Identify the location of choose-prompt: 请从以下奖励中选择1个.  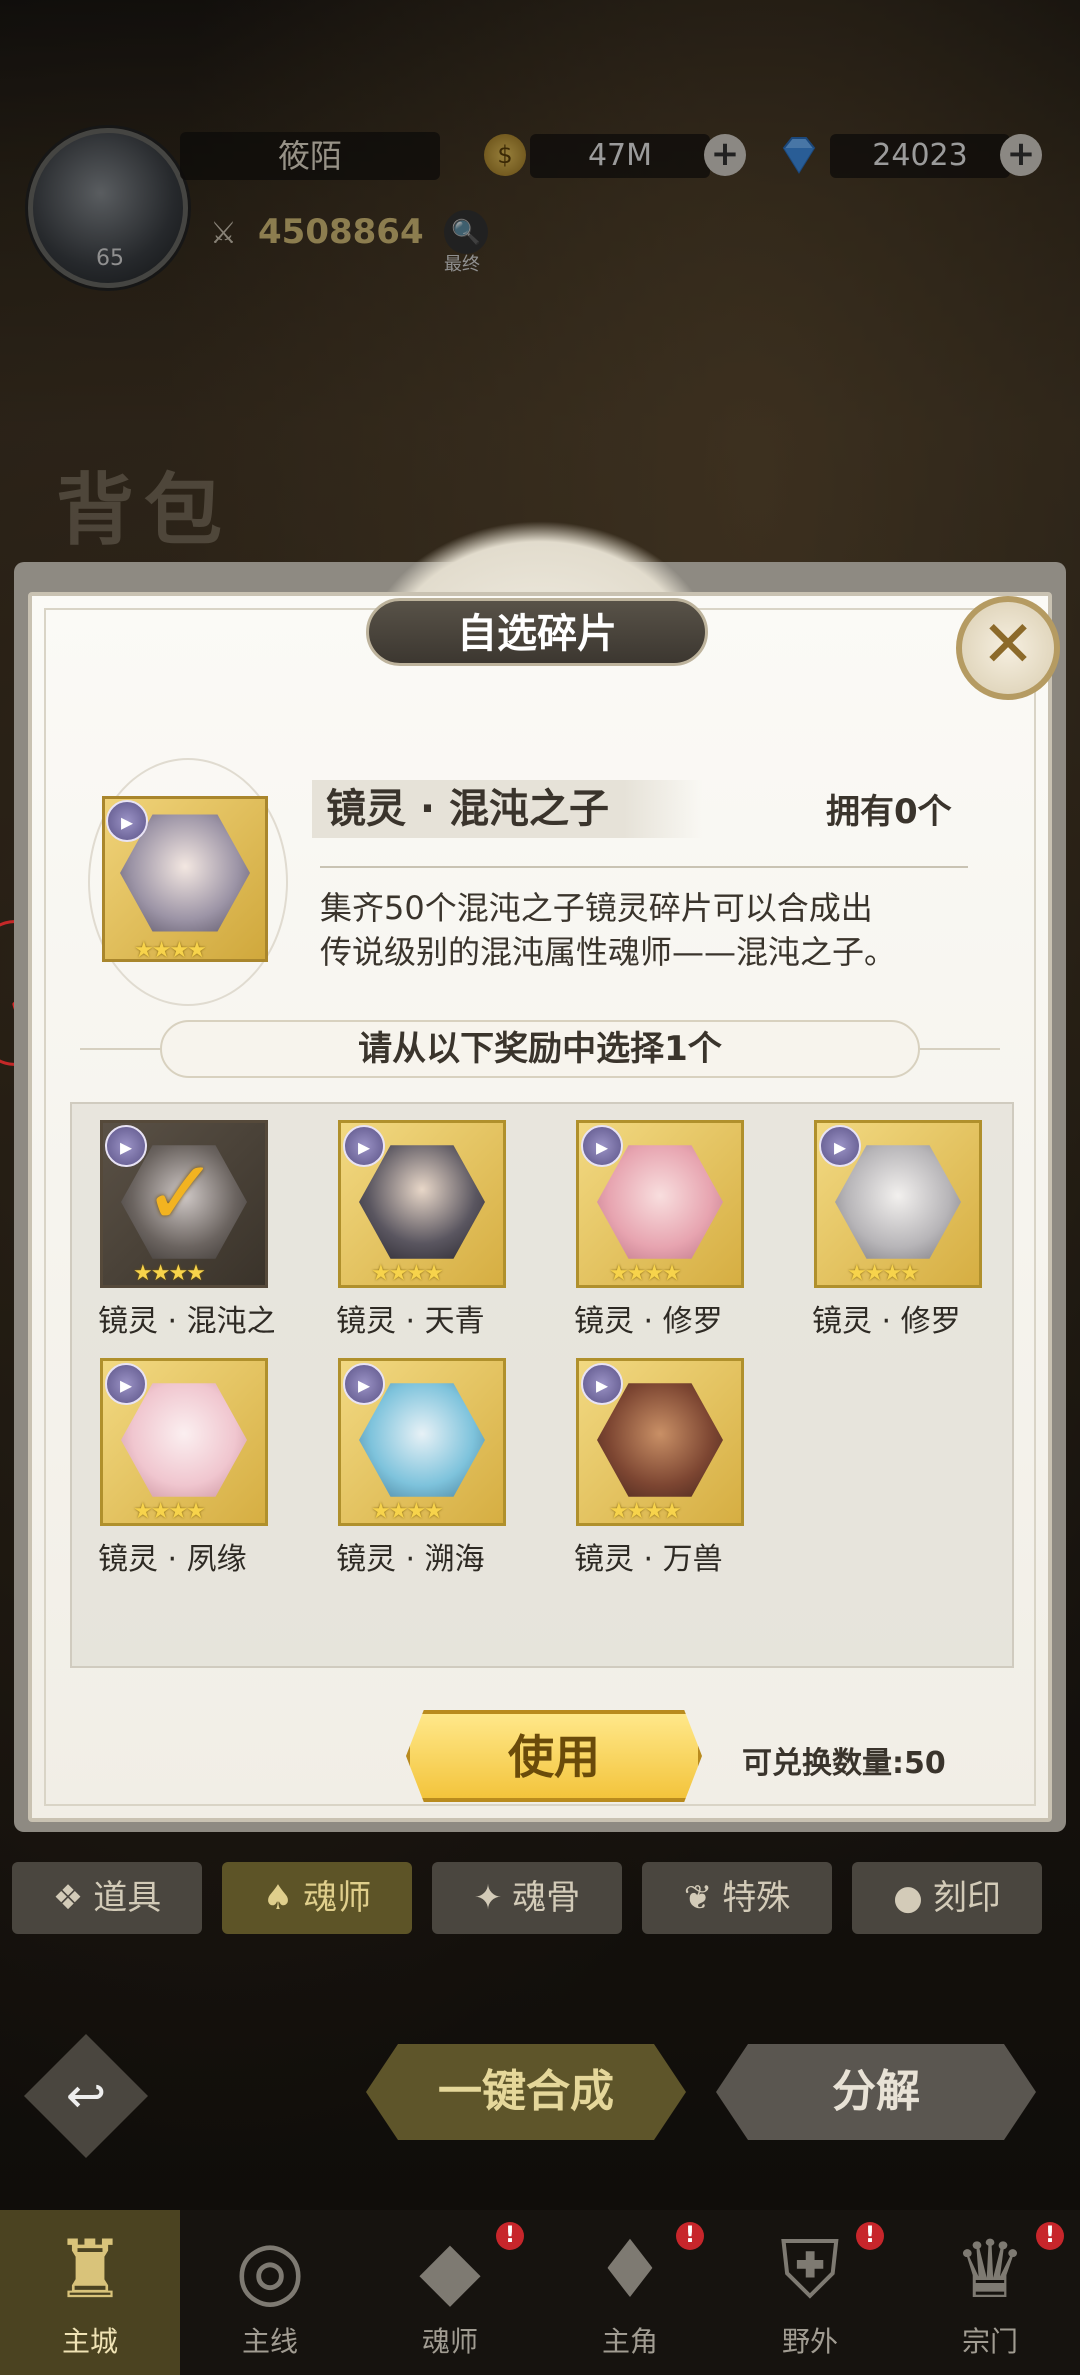
(540, 1049).